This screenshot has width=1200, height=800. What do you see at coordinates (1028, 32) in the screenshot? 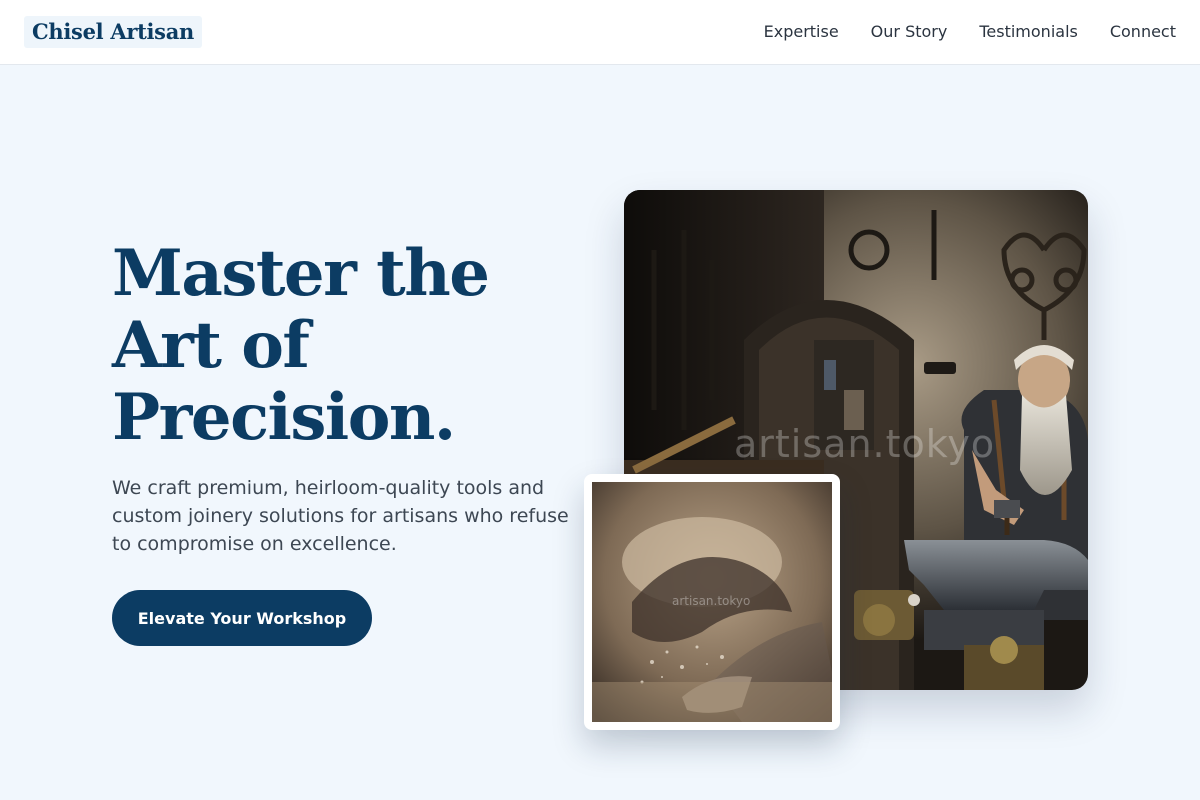
I see `nav-link-testimonials: Testimonials` at bounding box center [1028, 32].